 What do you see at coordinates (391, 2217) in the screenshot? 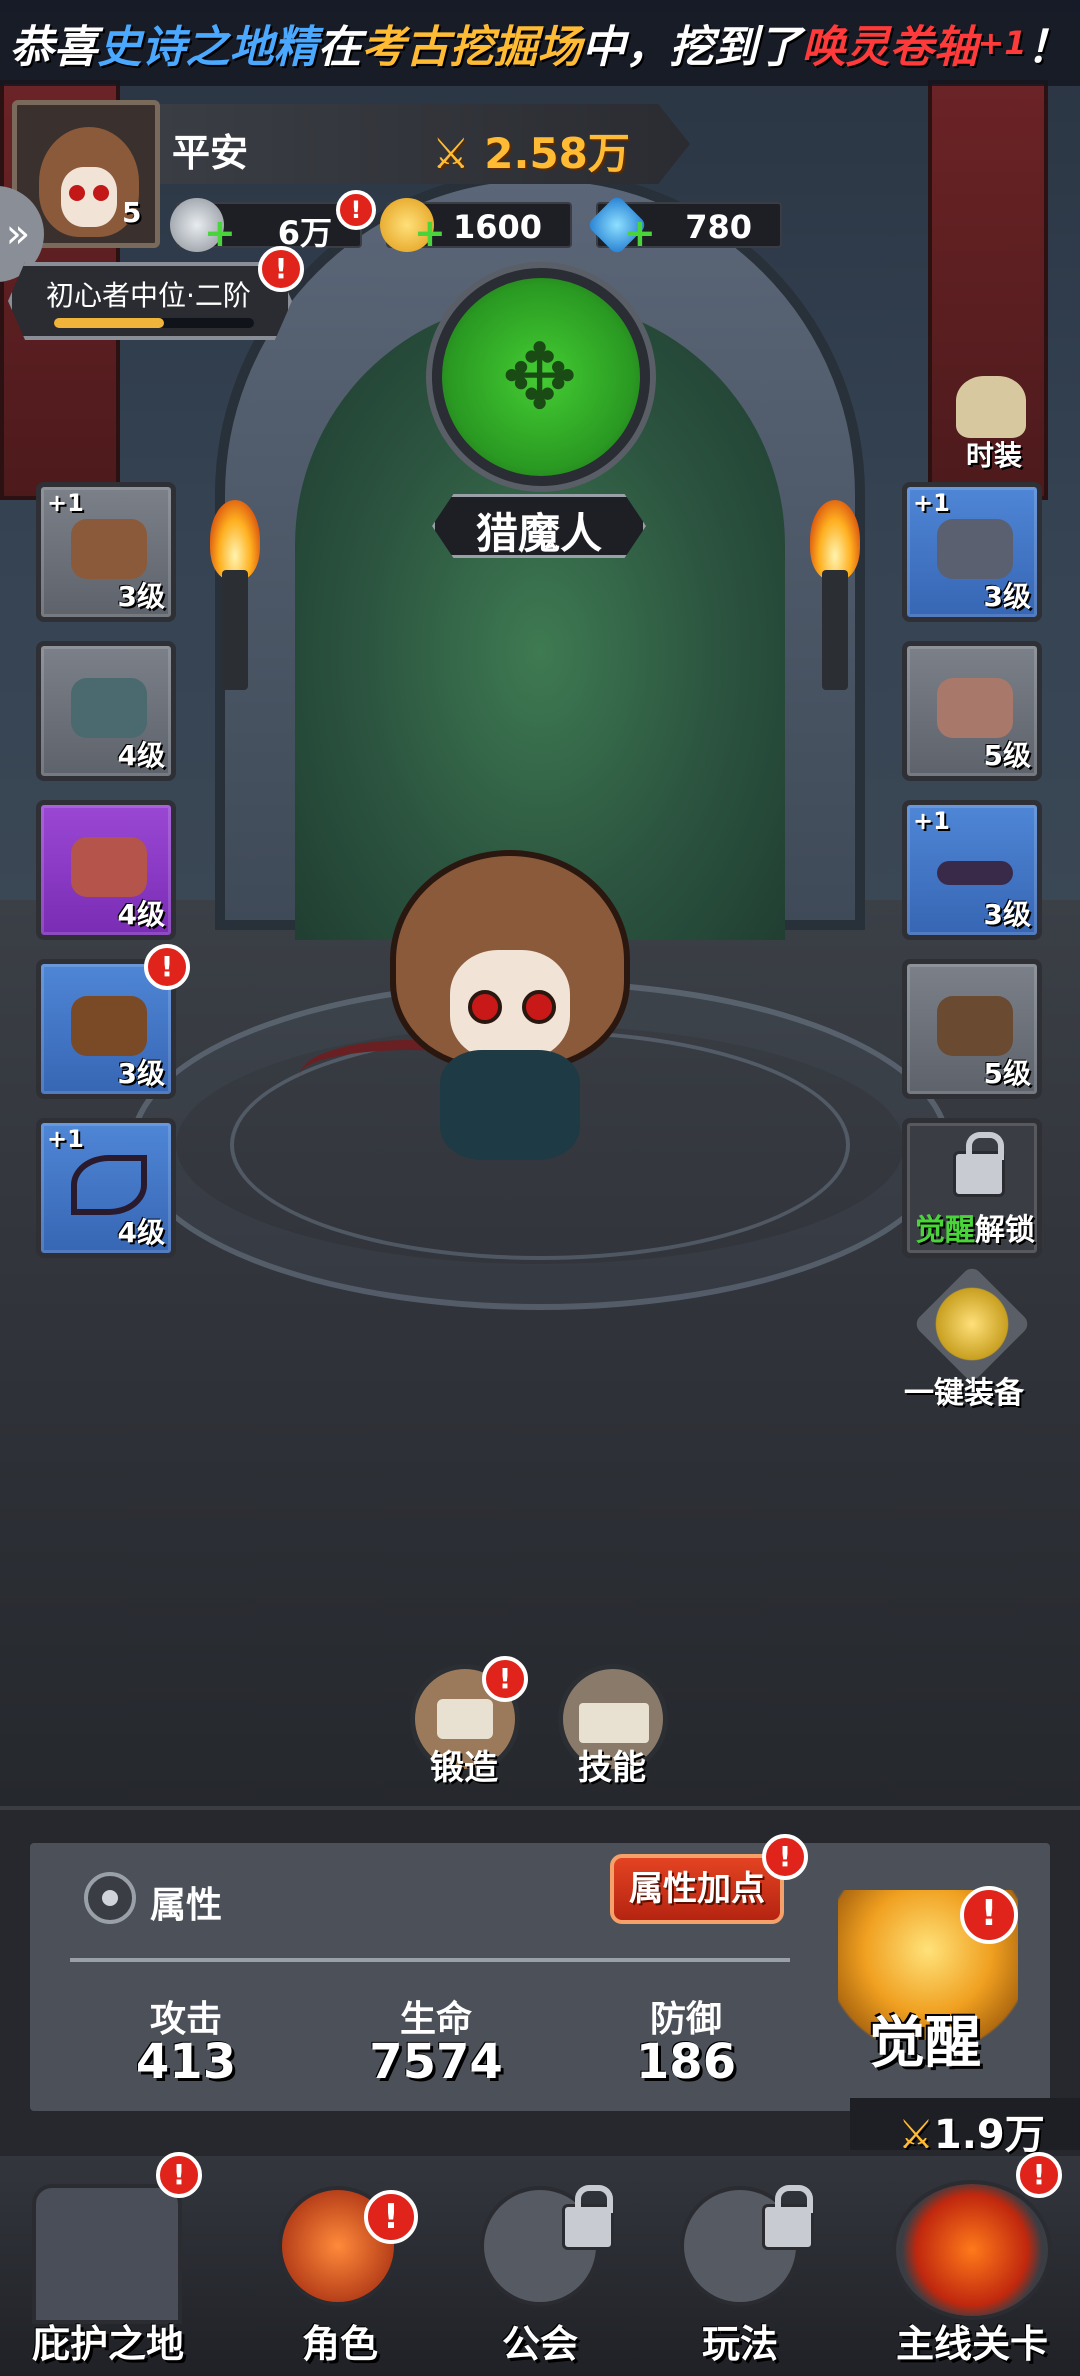
I see `nav-character-alert-icon: !` at bounding box center [391, 2217].